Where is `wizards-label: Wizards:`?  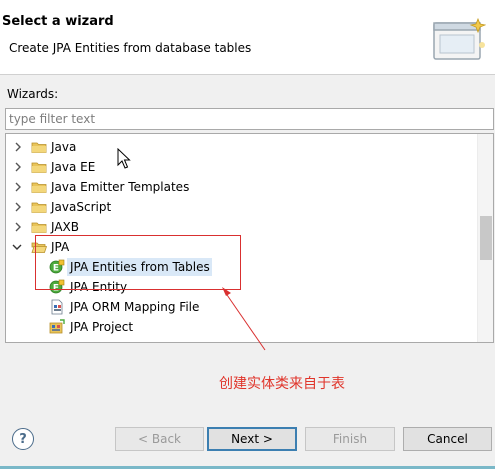 wizards-label: Wizards: is located at coordinates (33, 94).